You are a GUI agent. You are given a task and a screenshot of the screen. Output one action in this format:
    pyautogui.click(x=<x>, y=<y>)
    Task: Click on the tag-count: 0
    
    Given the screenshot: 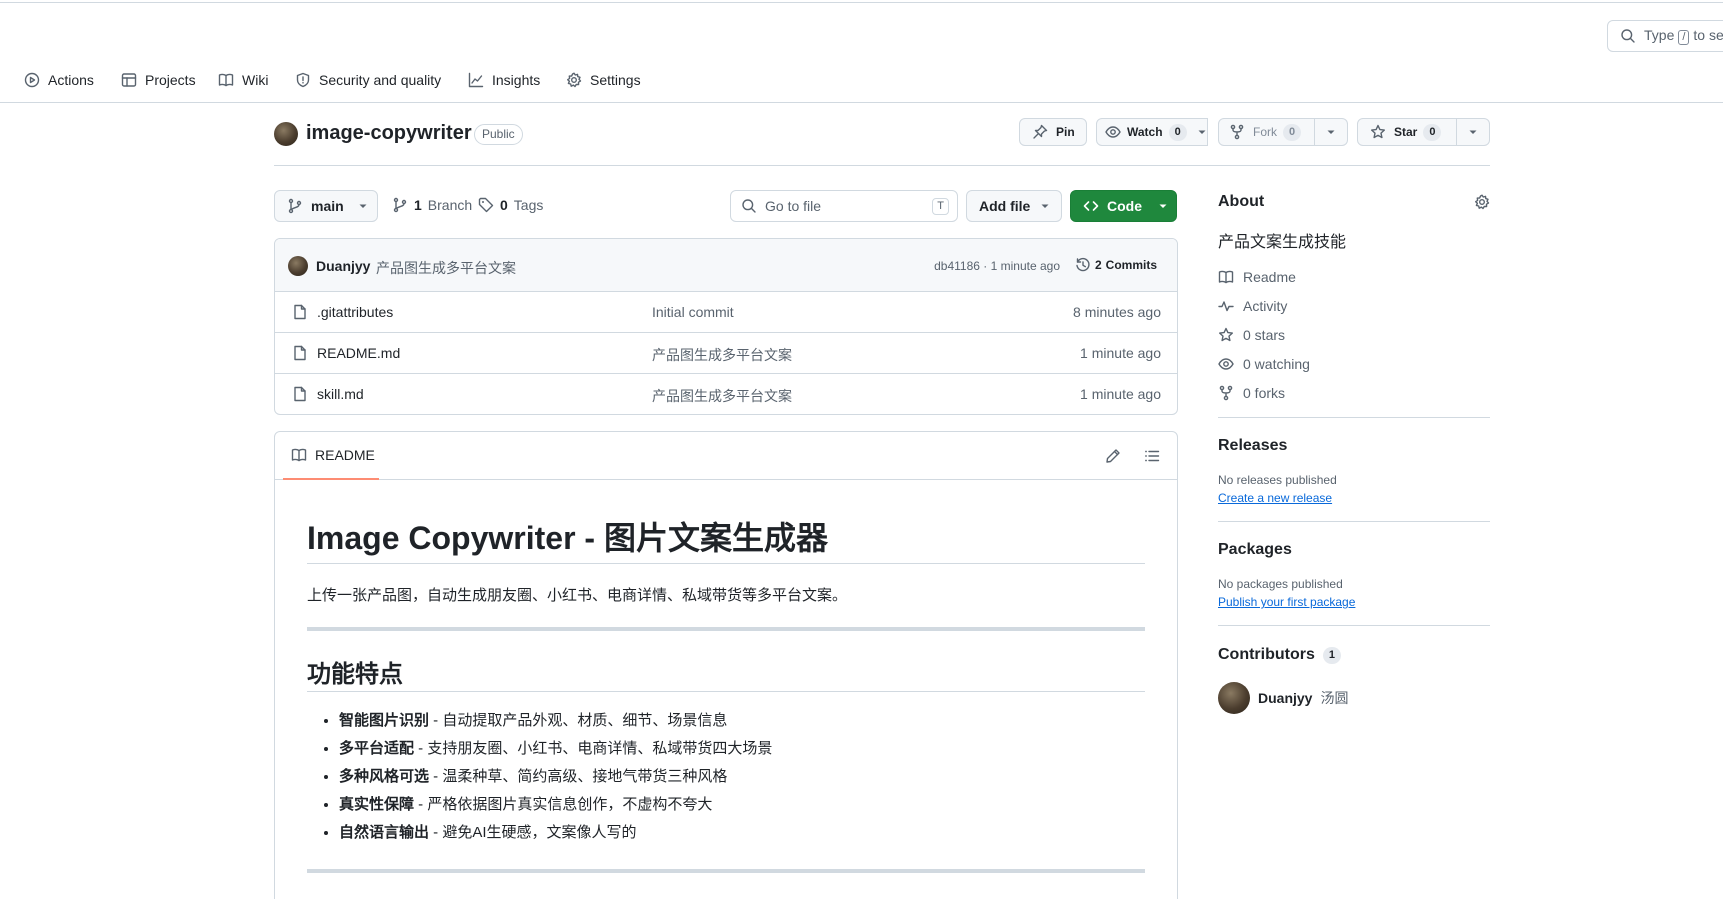 What is the action you would take?
    pyautogui.click(x=504, y=205)
    